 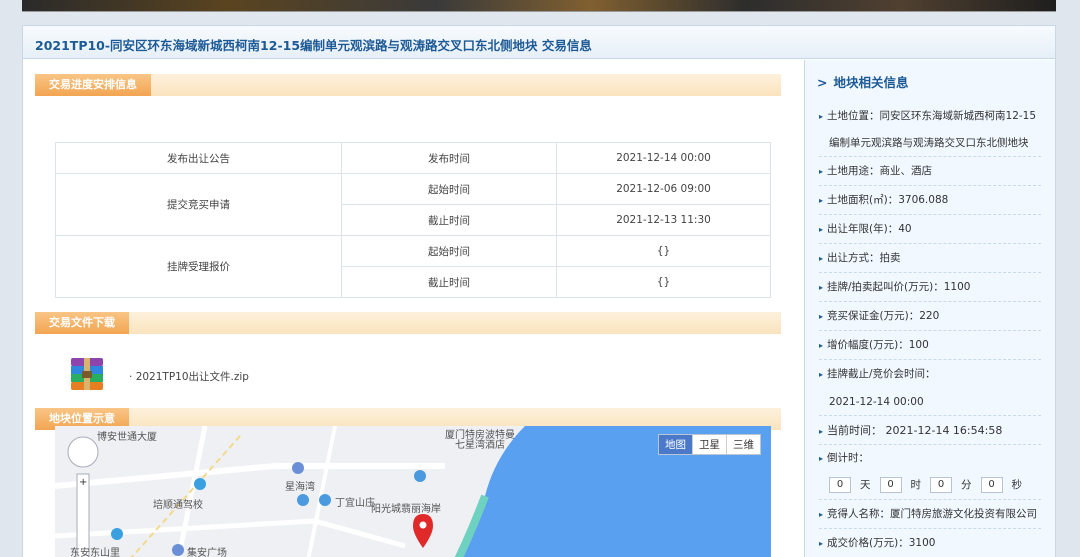 What do you see at coordinates (198, 158) in the screenshot?
I see `table-cell-group: 发布出让公告` at bounding box center [198, 158].